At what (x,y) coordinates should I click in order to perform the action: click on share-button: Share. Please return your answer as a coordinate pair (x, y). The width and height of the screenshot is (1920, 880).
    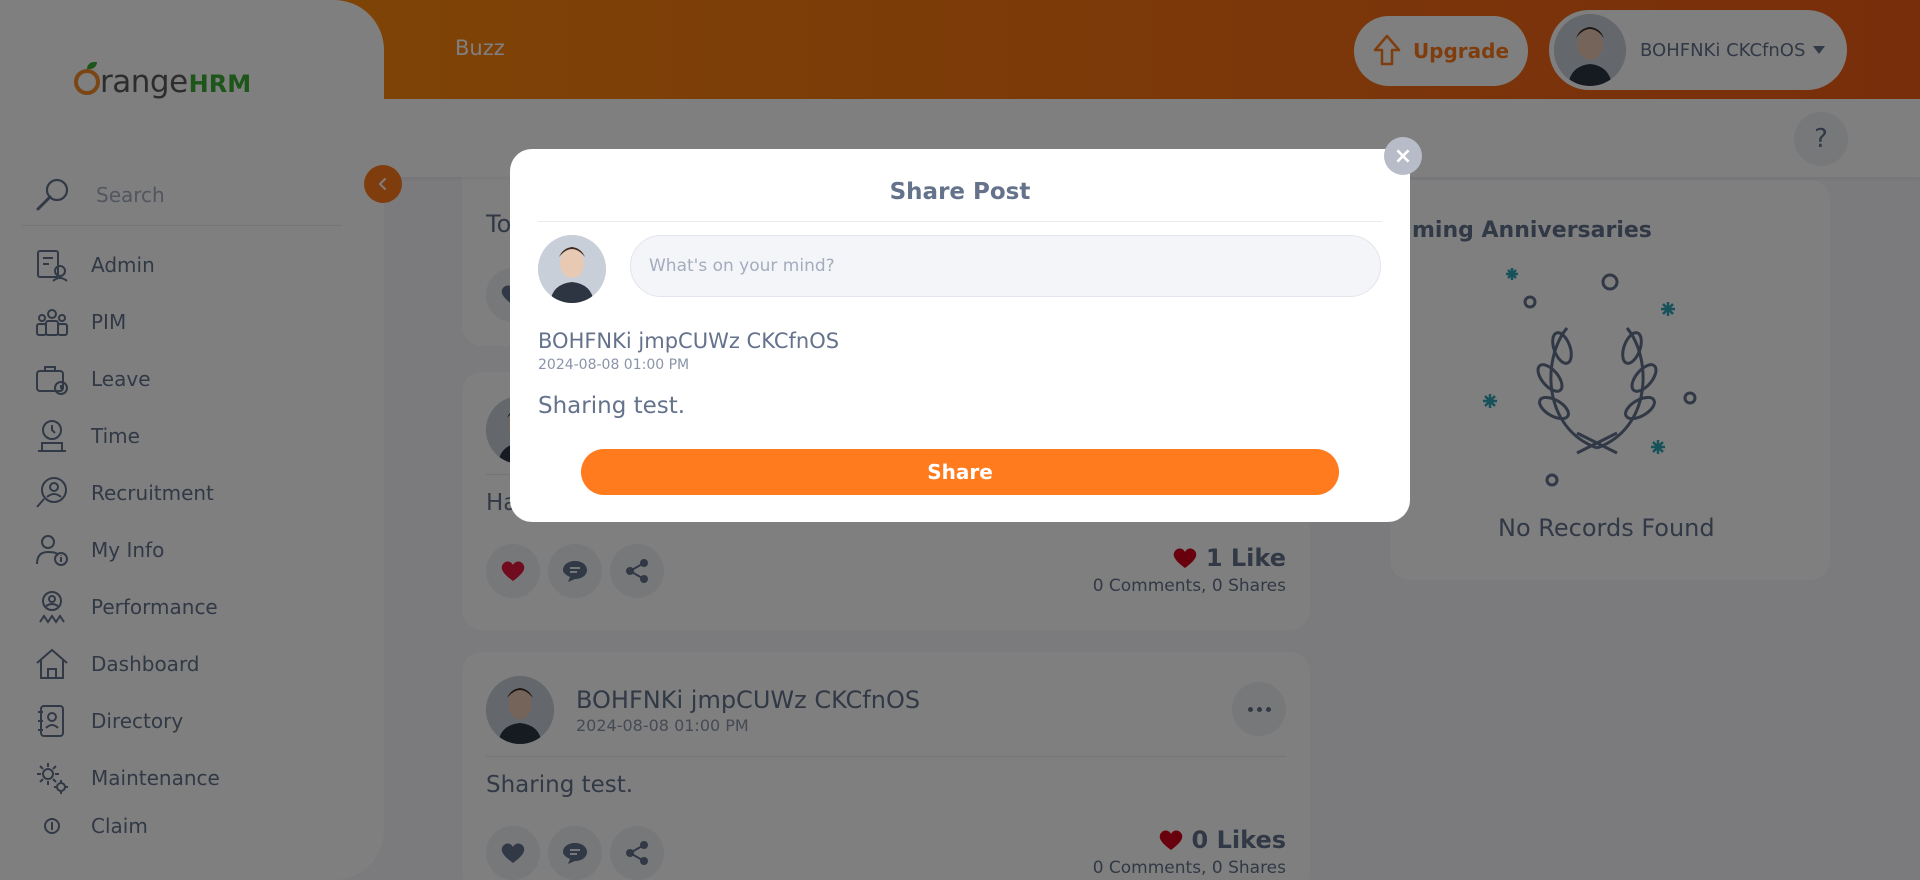
    Looking at the image, I should click on (960, 472).